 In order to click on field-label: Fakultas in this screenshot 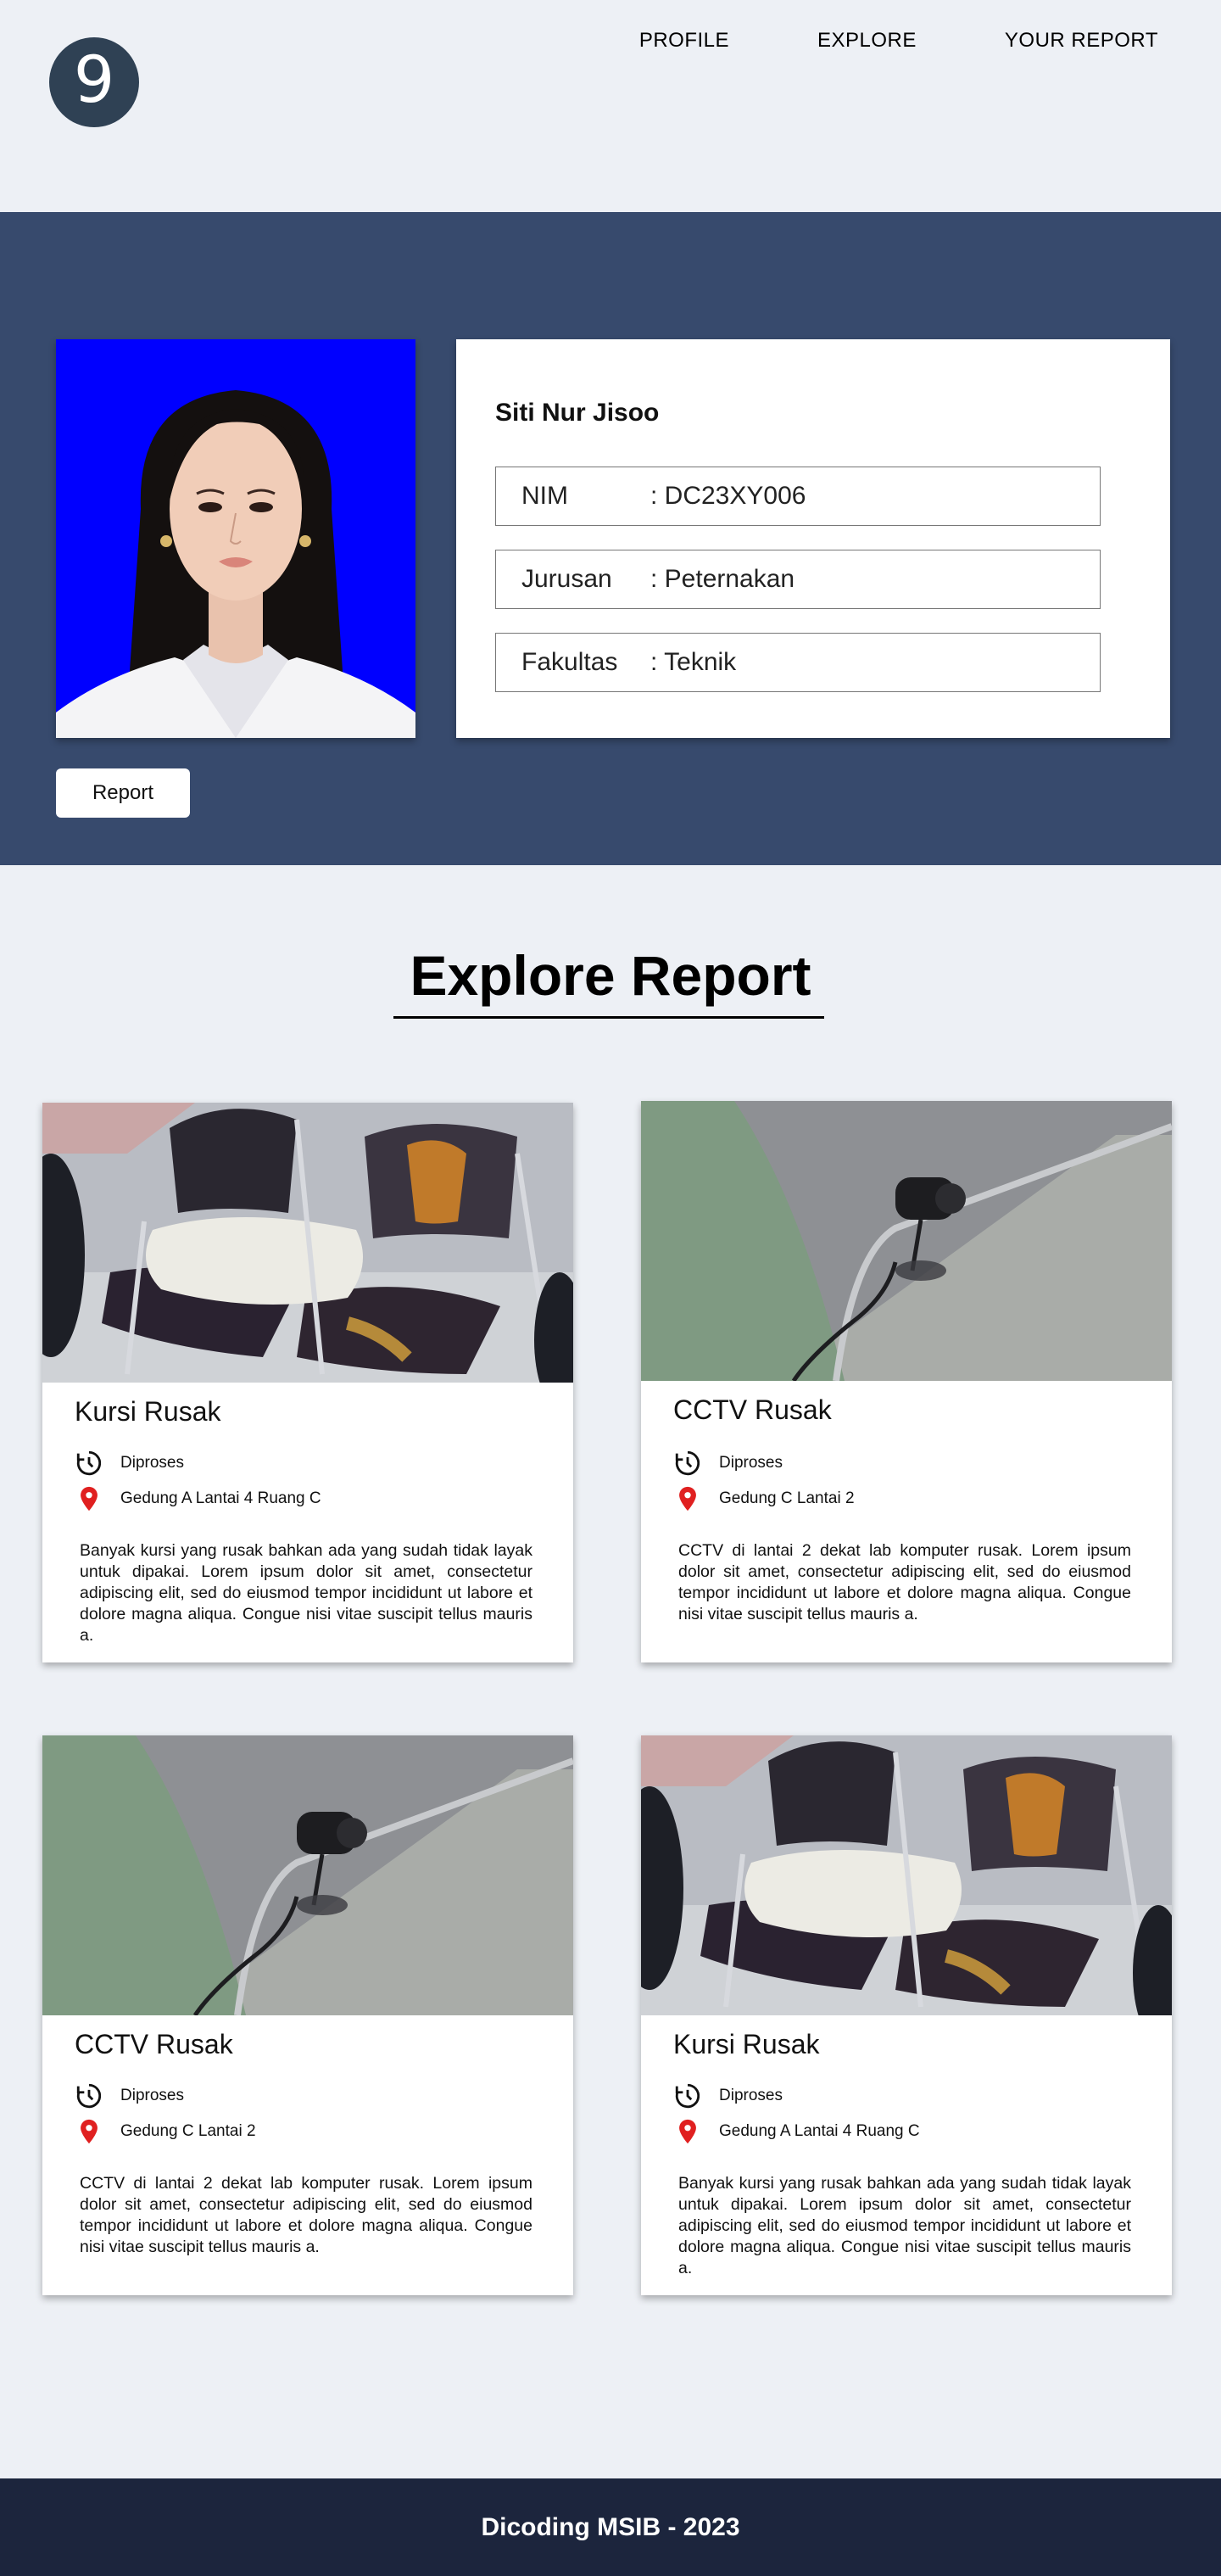, I will do `click(569, 662)`.